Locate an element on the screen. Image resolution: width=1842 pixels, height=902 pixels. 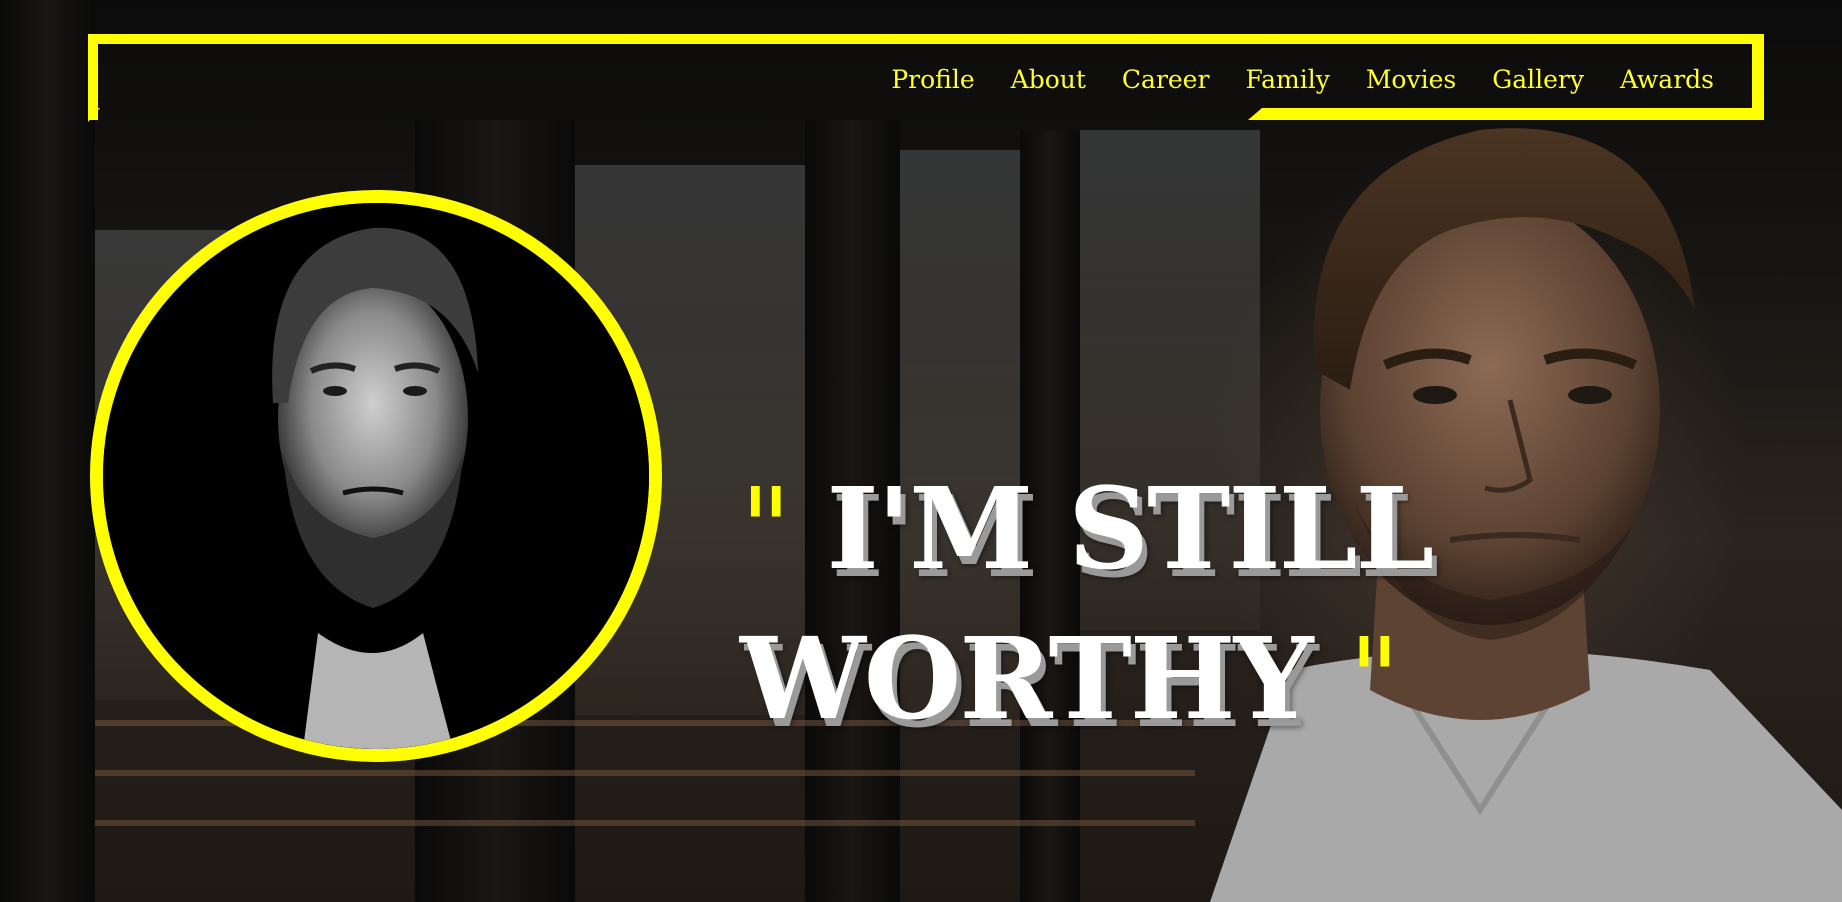
nav-link-career: Career is located at coordinates (1166, 80).